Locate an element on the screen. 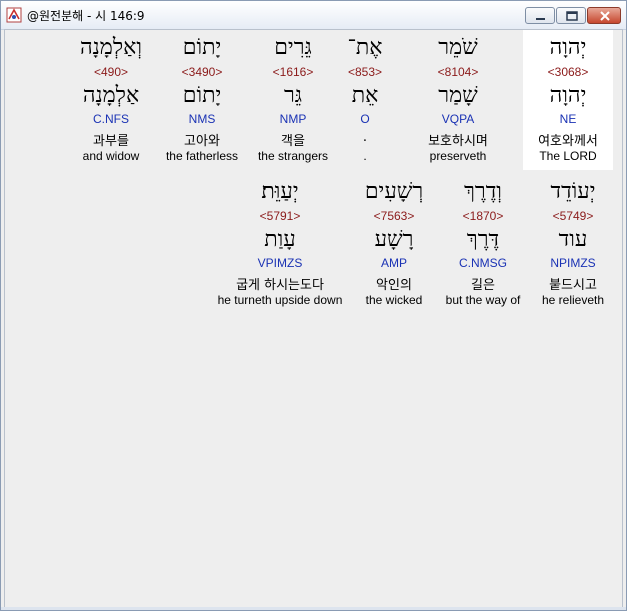 This screenshot has height=611, width=627. strong-number: <853> is located at coordinates (365, 72).